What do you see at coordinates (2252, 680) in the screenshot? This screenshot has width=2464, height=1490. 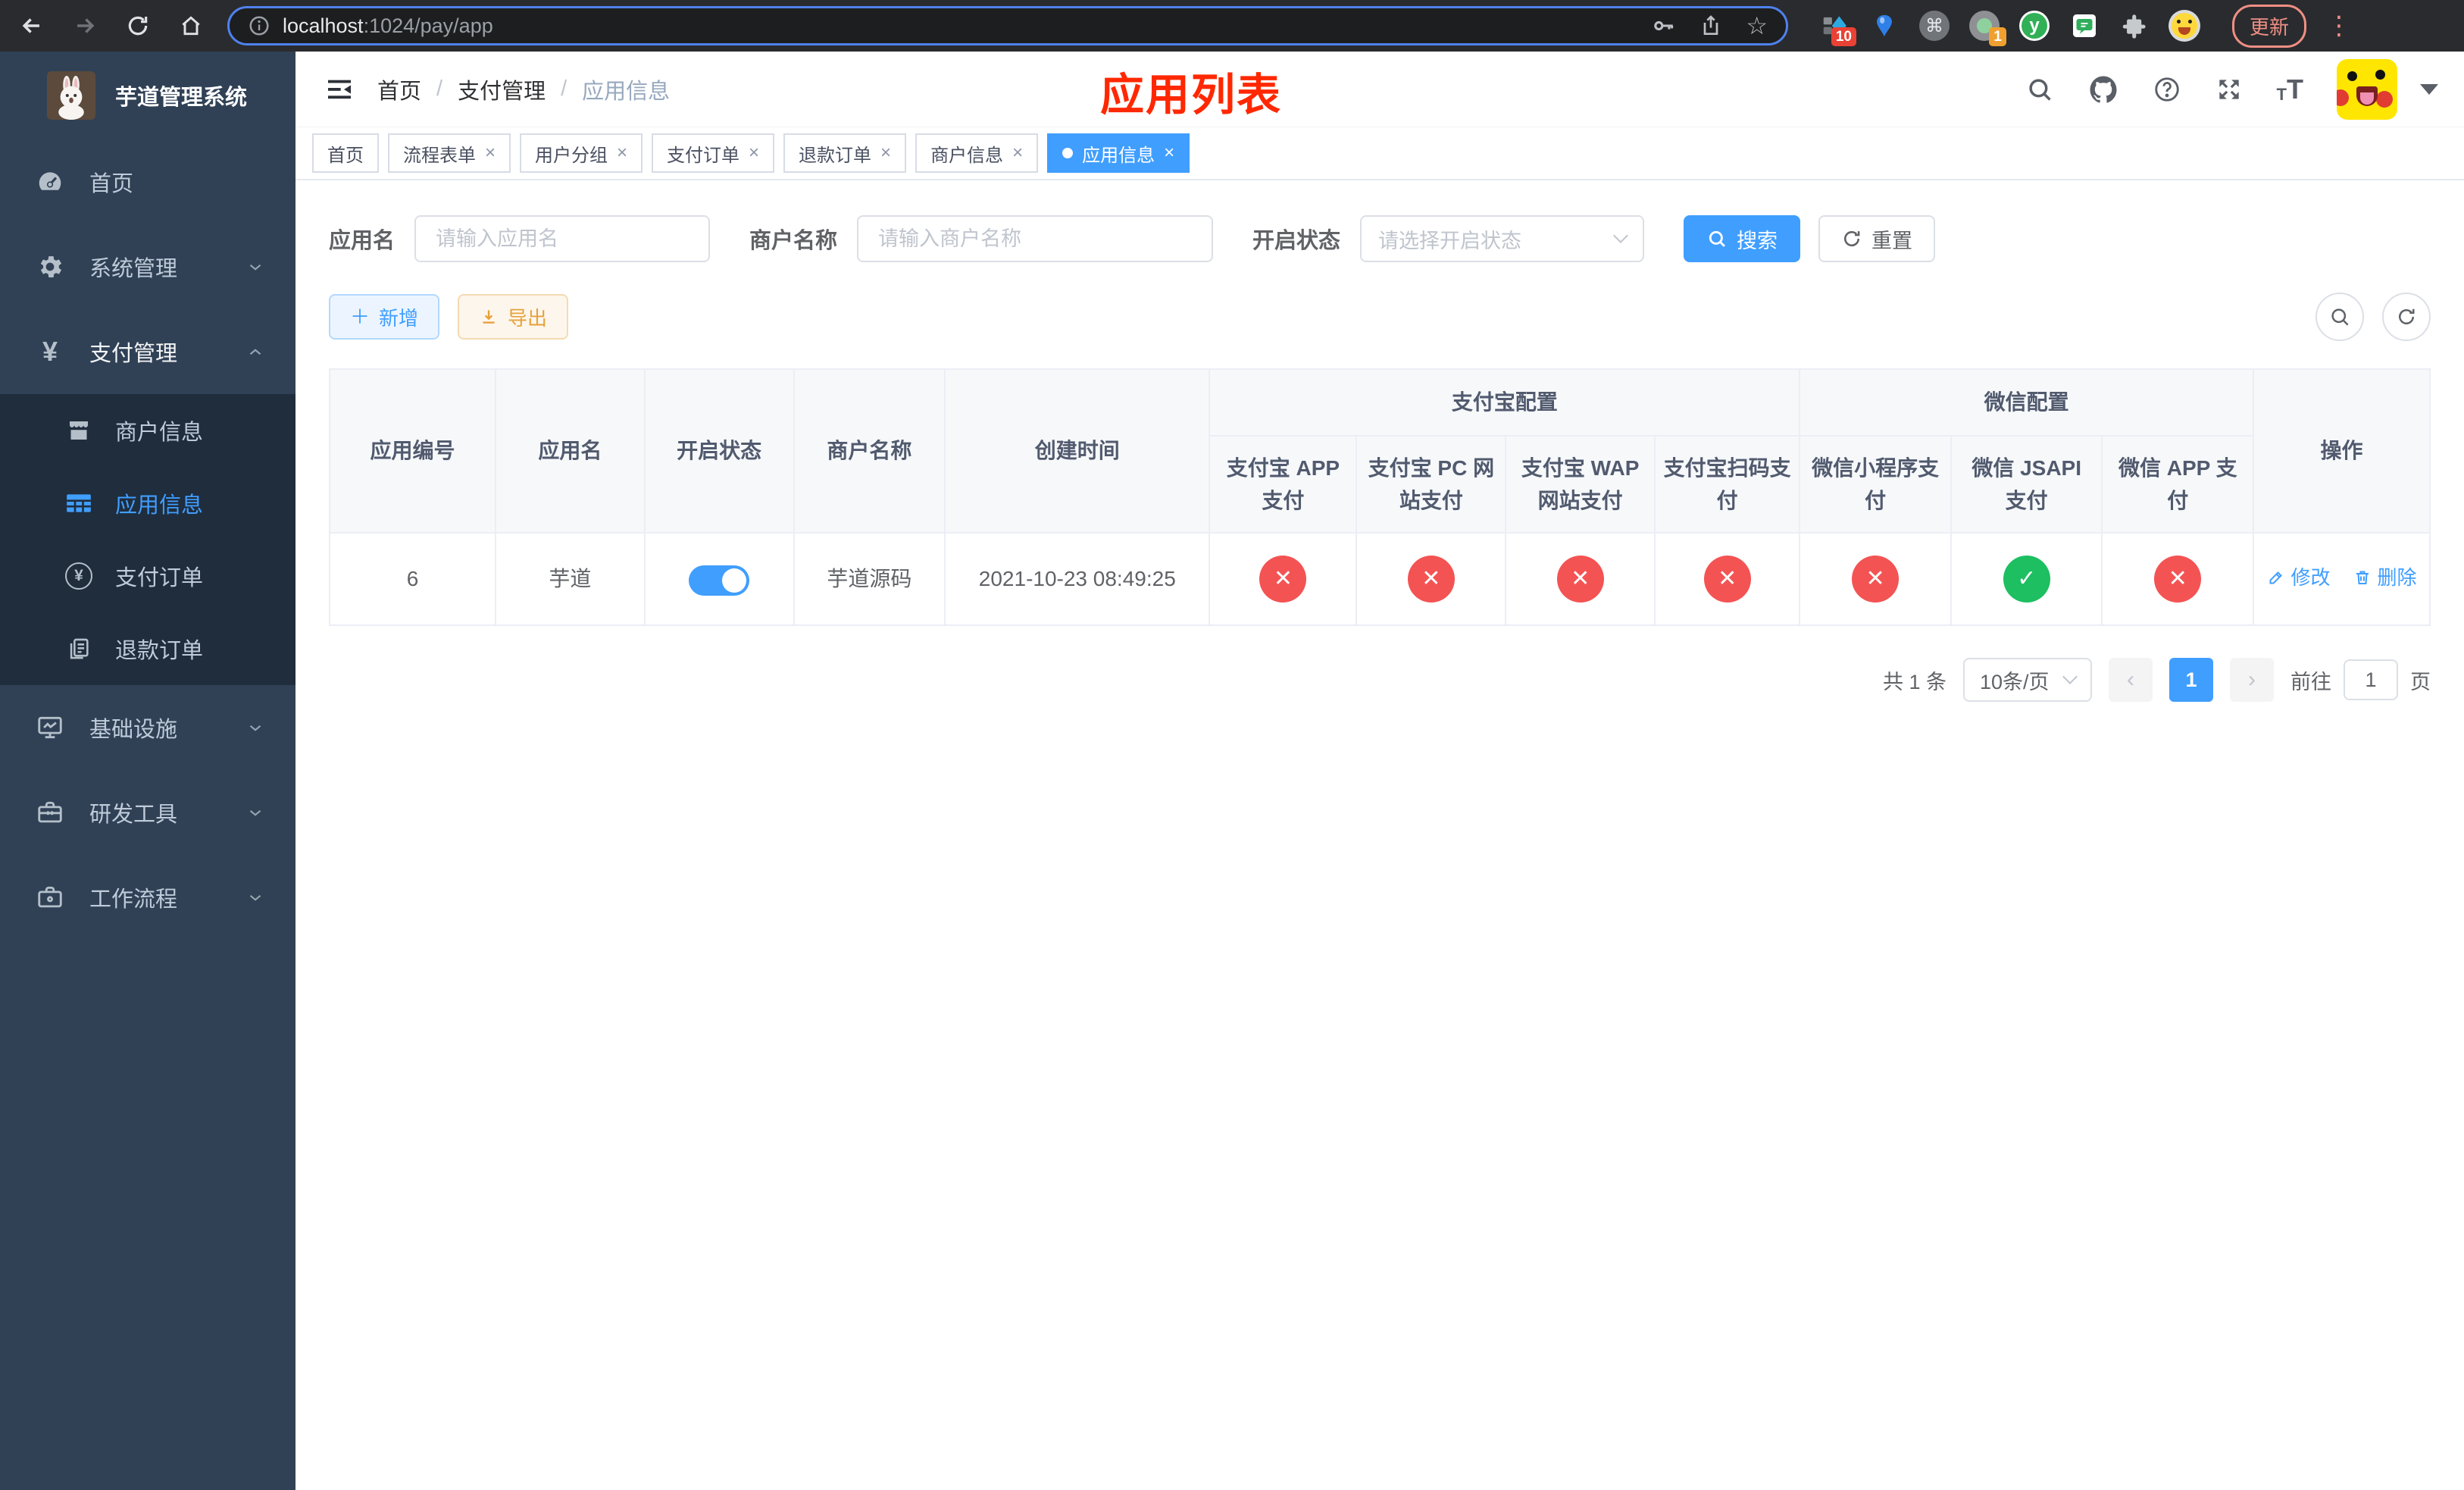 I see `next-page-button: ›` at bounding box center [2252, 680].